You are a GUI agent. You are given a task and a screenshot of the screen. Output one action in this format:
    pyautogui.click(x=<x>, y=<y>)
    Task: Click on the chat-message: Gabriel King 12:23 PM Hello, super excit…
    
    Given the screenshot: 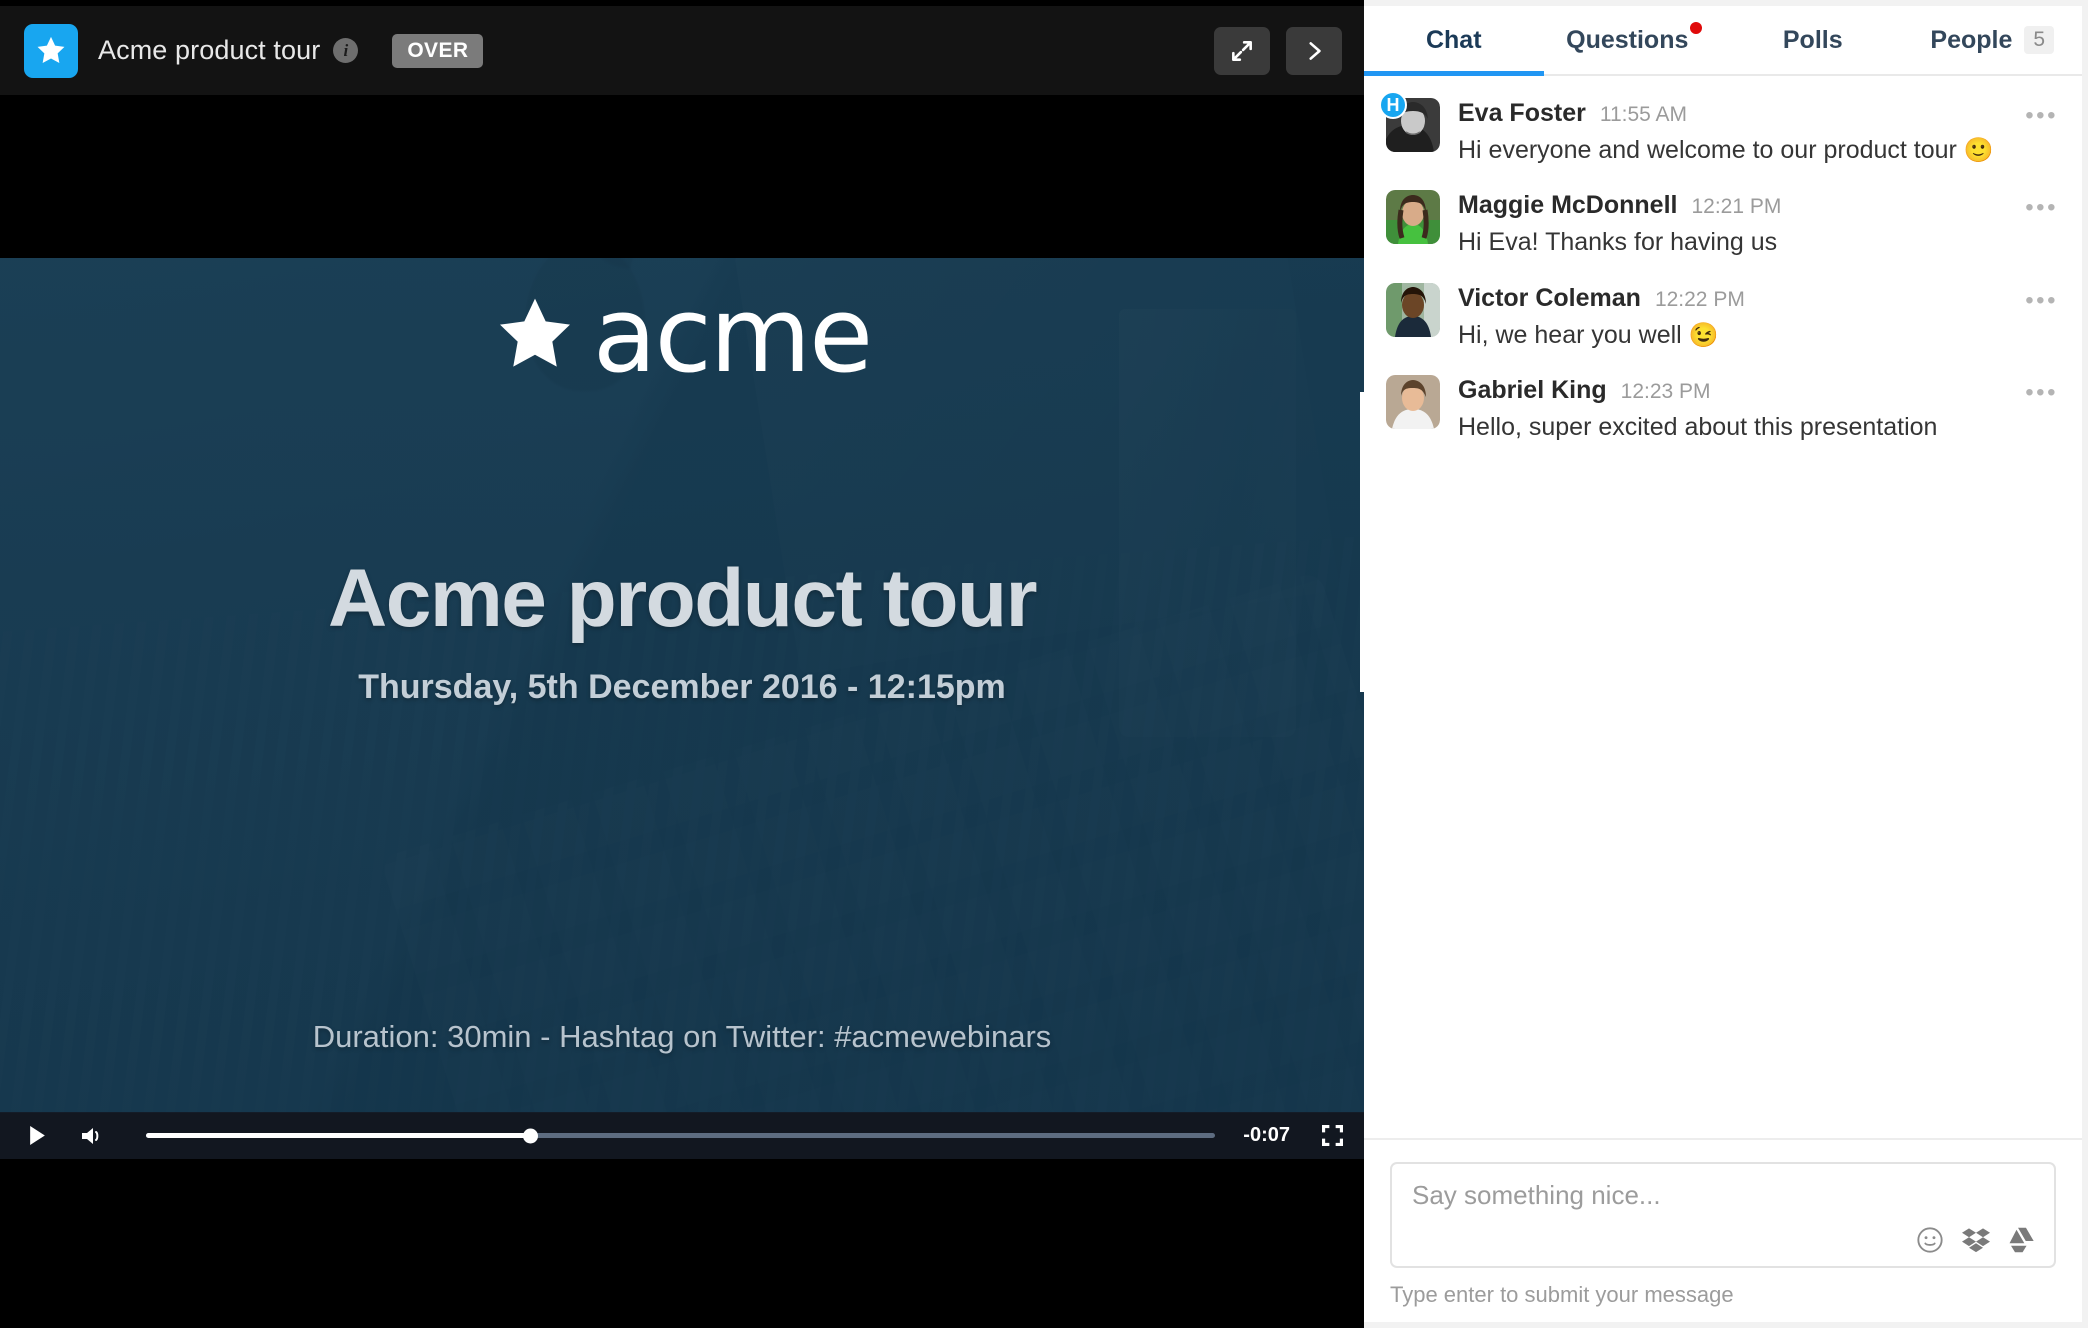 What is the action you would take?
    pyautogui.click(x=1723, y=409)
    